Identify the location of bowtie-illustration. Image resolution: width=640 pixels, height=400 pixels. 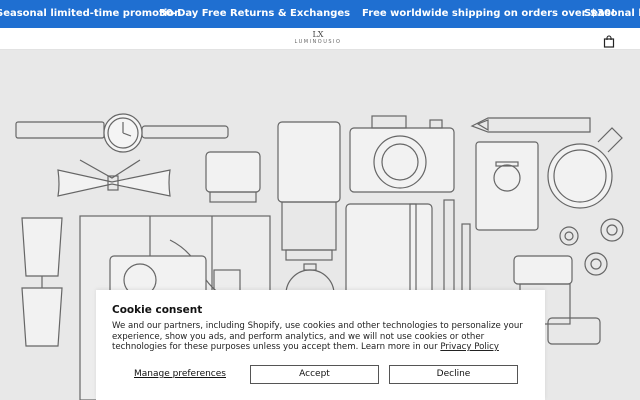
(114, 178).